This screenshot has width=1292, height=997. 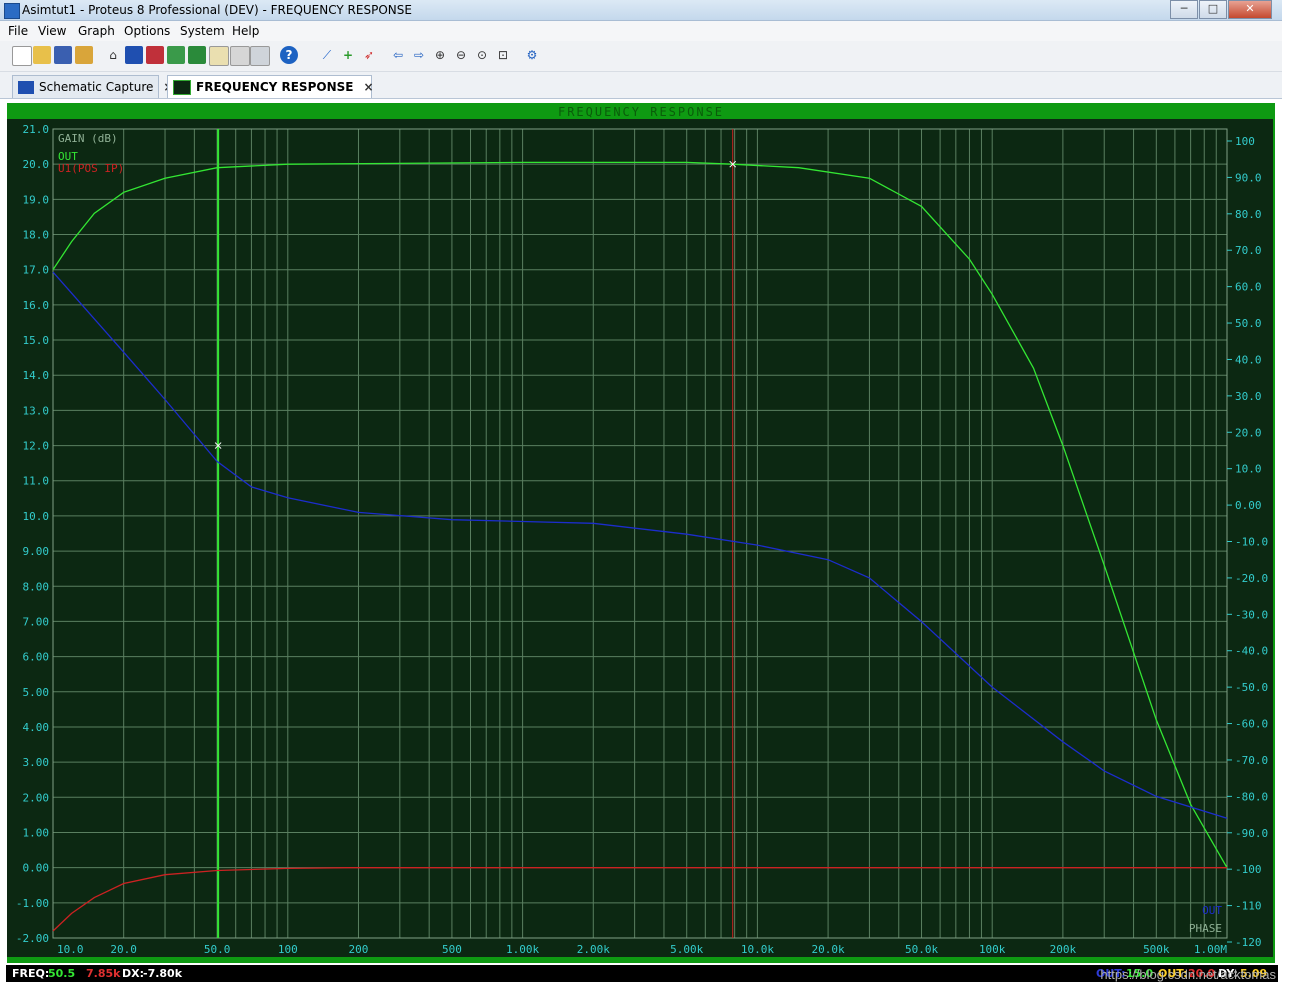 I want to click on watermark-text: https://blog.csdn.net/acktomas, so click(x=1188, y=974).